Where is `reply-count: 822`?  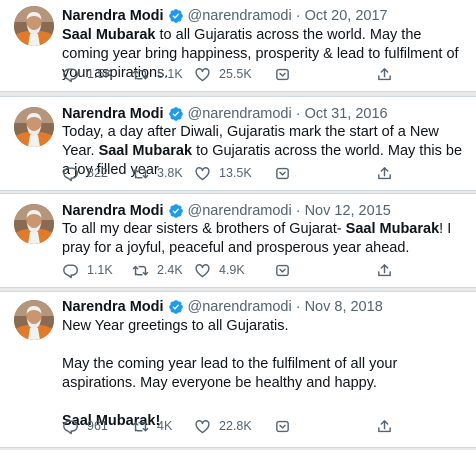 reply-count: 822 is located at coordinates (97, 173).